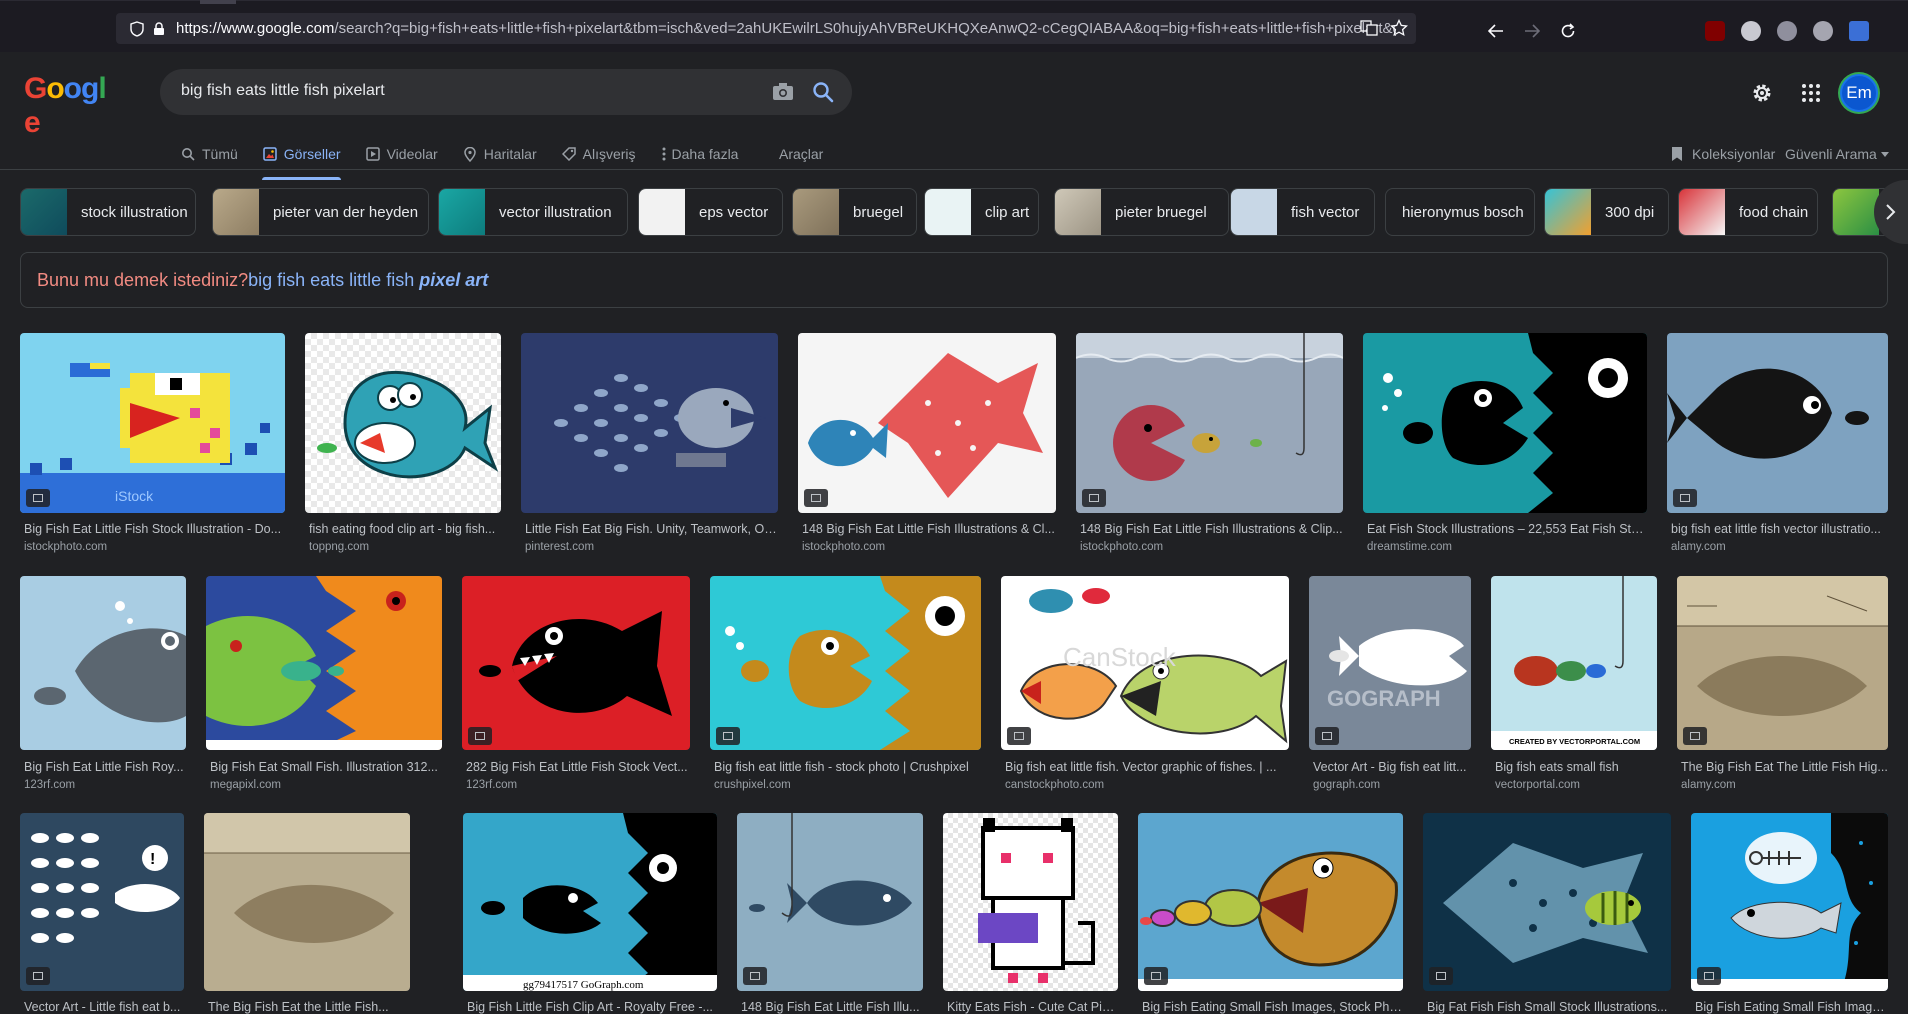  Describe the element at coordinates (1576, 767) in the screenshot. I see `result-title: Big fish eats small fish` at that location.